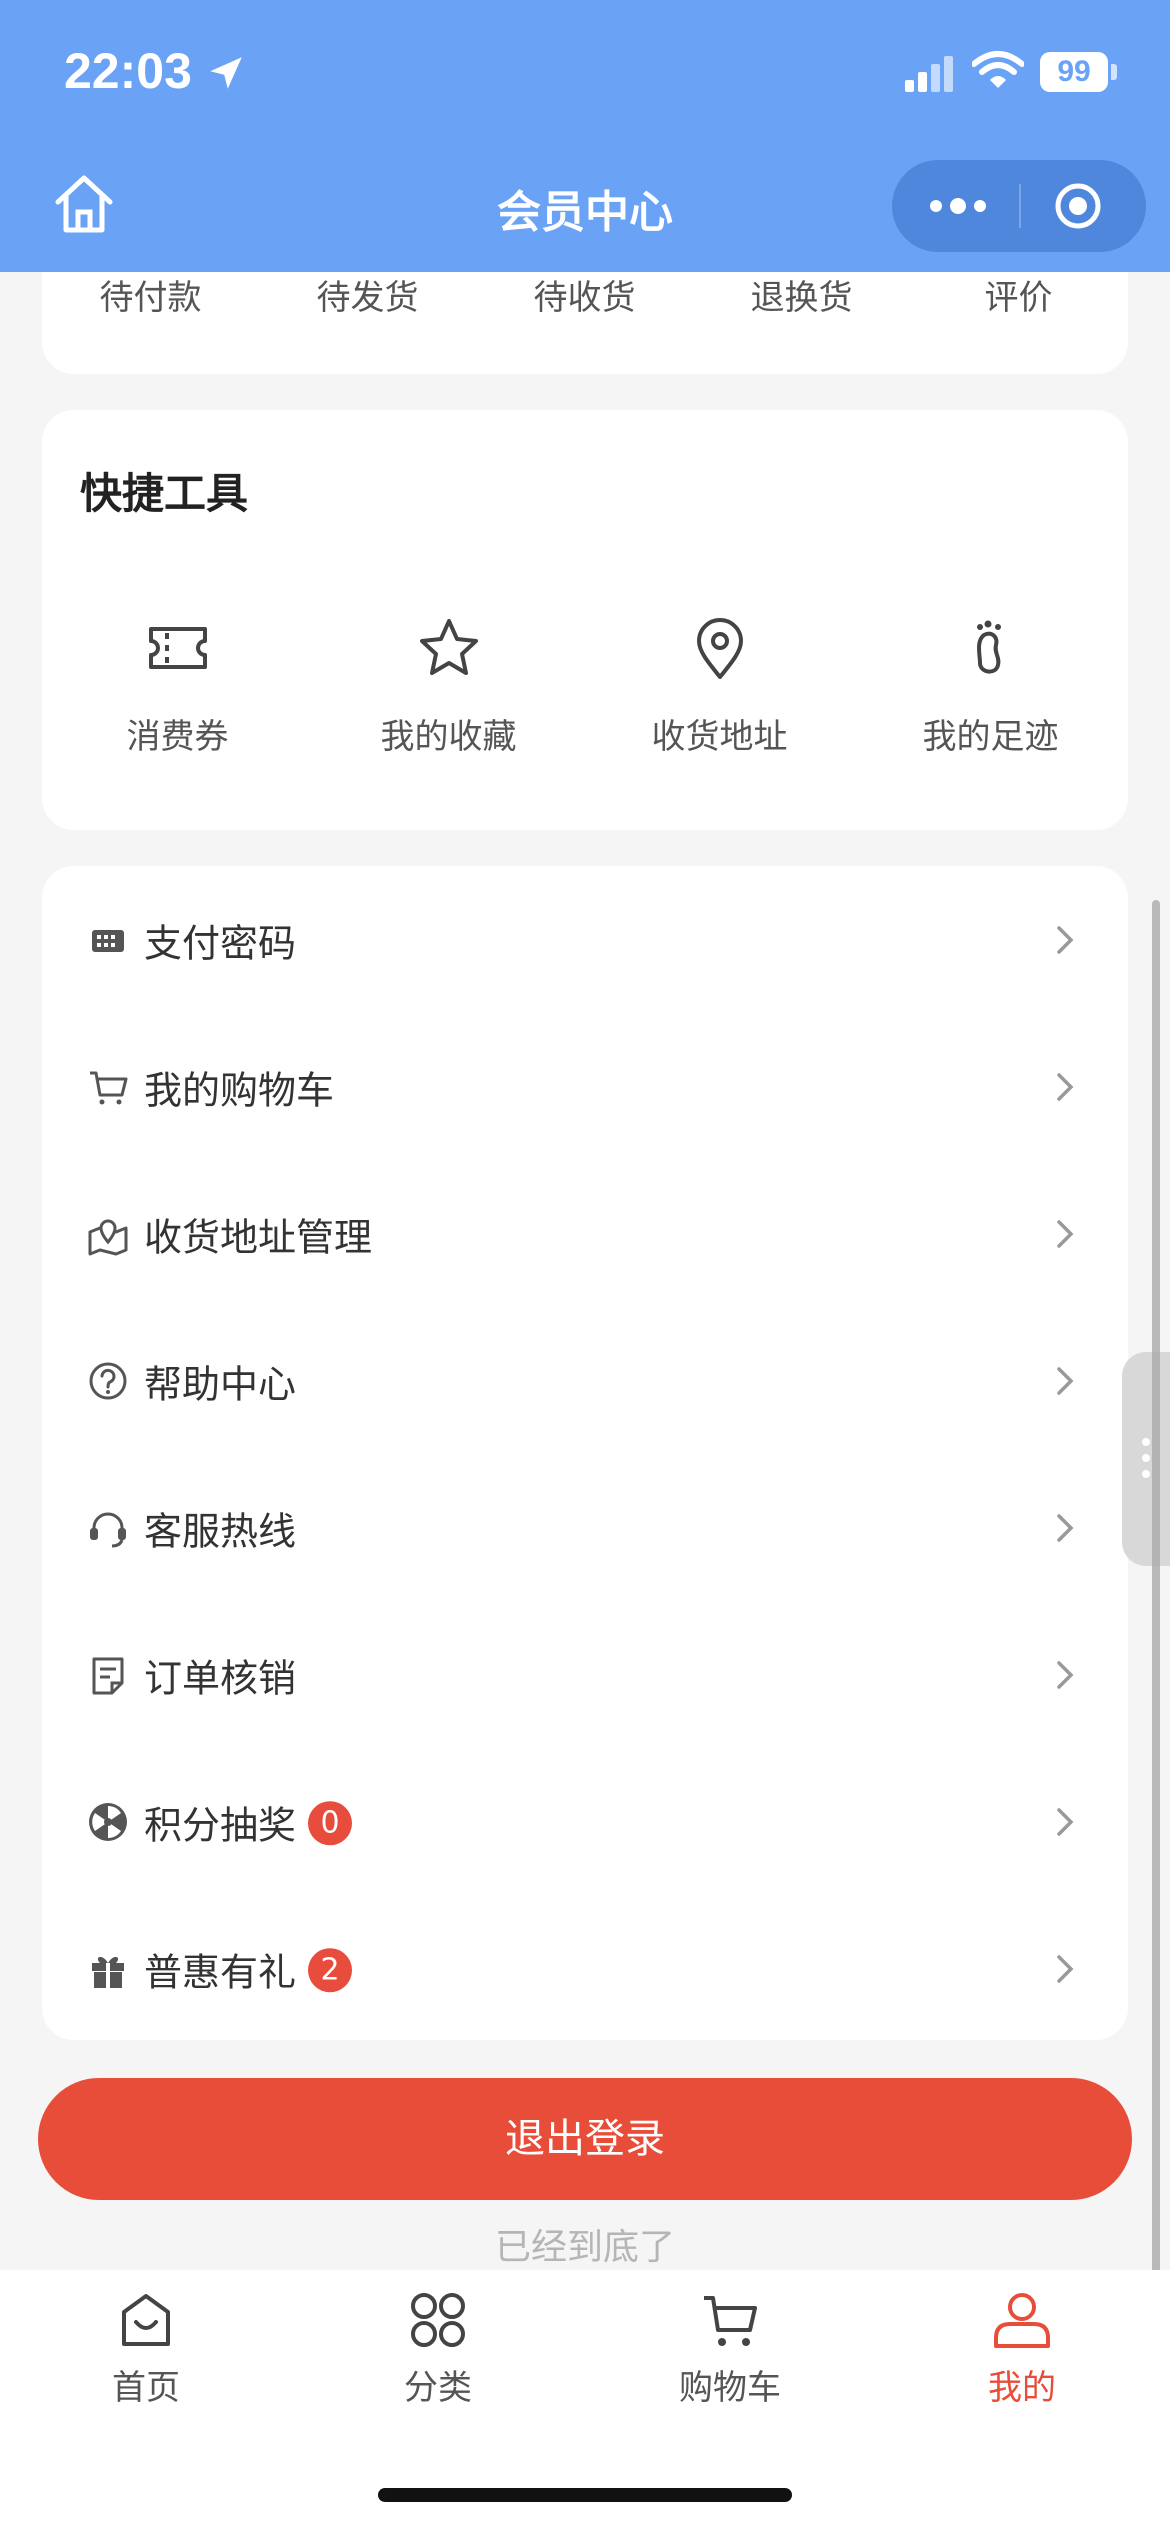 The image size is (1170, 2532). Describe the element at coordinates (150, 294) in the screenshot. I see `order-pending-payment: 待付款` at that location.